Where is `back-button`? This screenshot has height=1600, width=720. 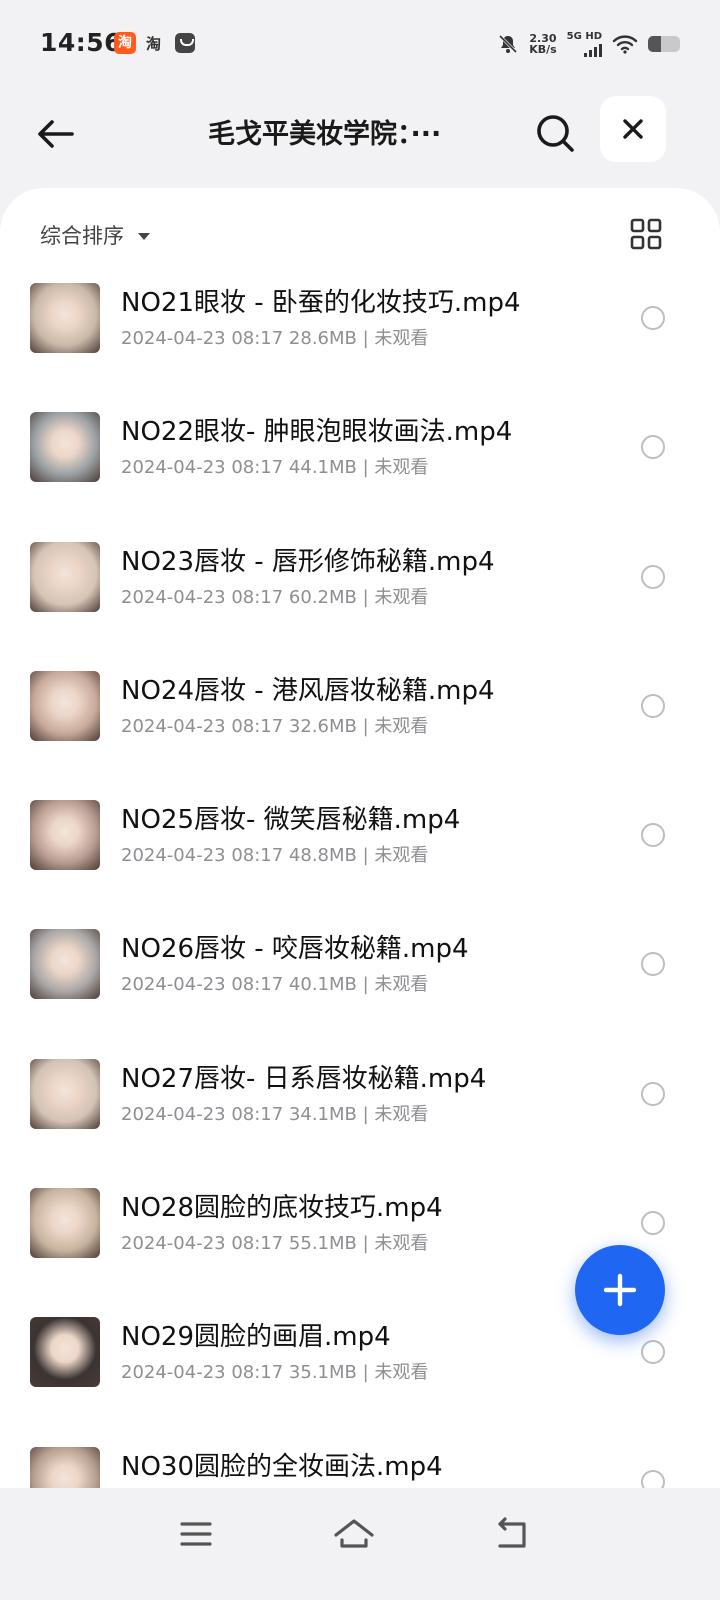 back-button is located at coordinates (56, 134).